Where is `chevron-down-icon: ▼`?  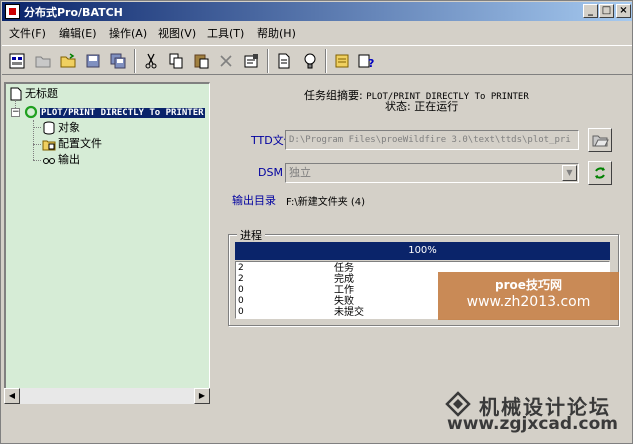 chevron-down-icon: ▼ is located at coordinates (569, 173).